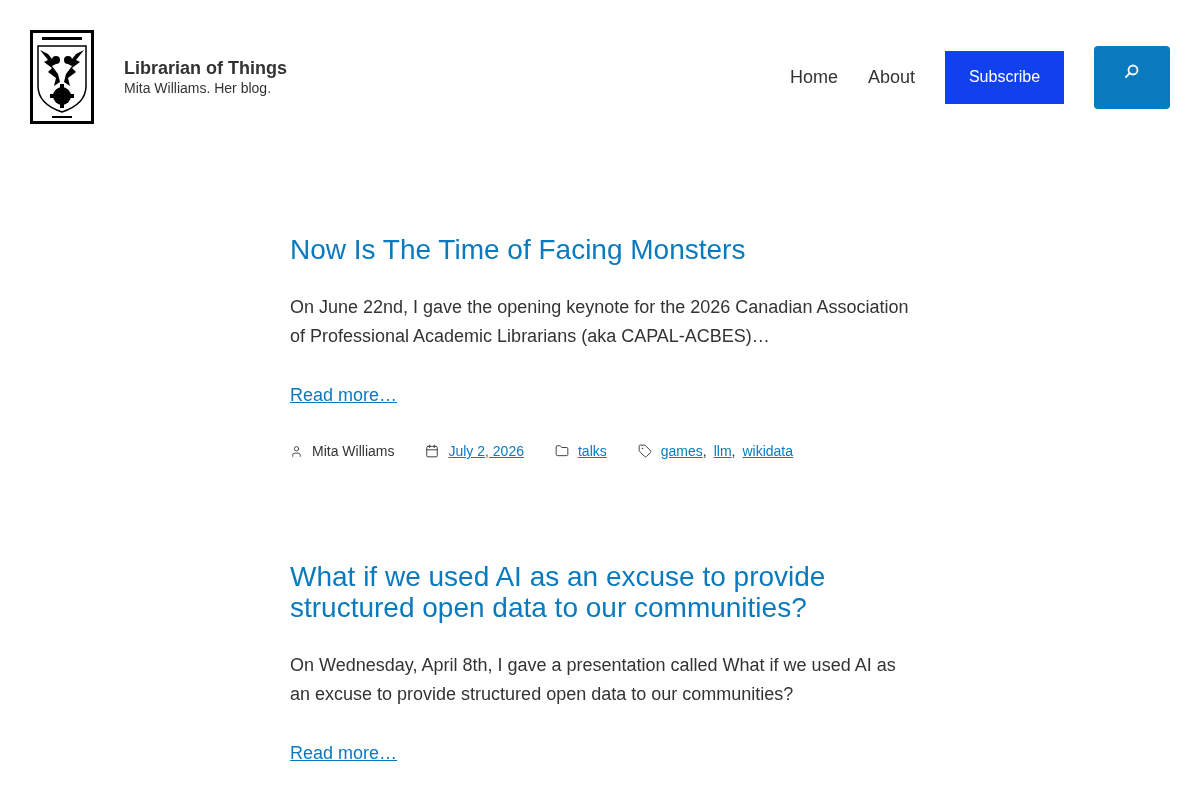  What do you see at coordinates (198, 88) in the screenshot?
I see `site-tagline: Mita Williams. Her blog.` at bounding box center [198, 88].